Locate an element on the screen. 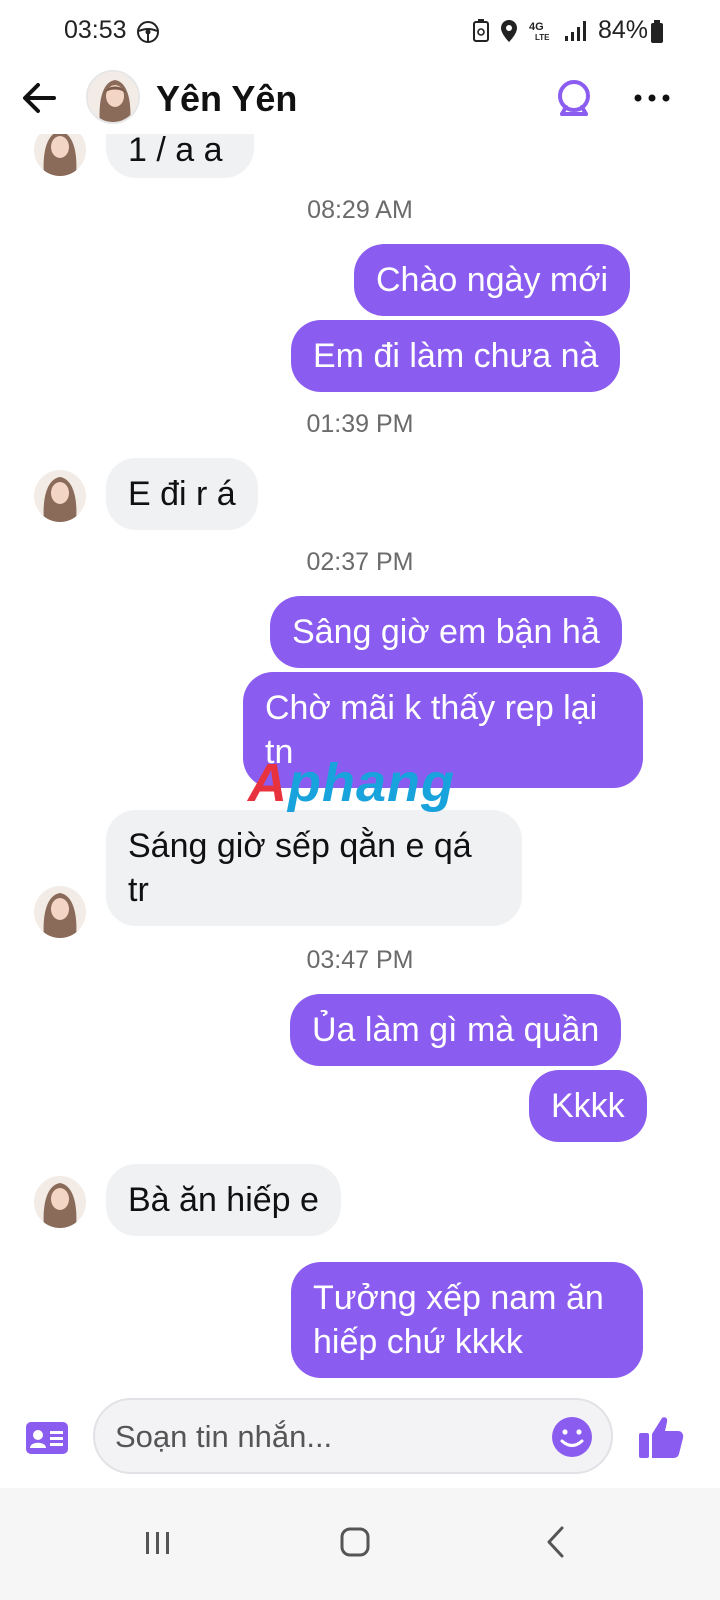 This screenshot has width=720, height=1600. incoming-message: Sáng giờ sếp qằn e qá tr is located at coordinates (314, 868).